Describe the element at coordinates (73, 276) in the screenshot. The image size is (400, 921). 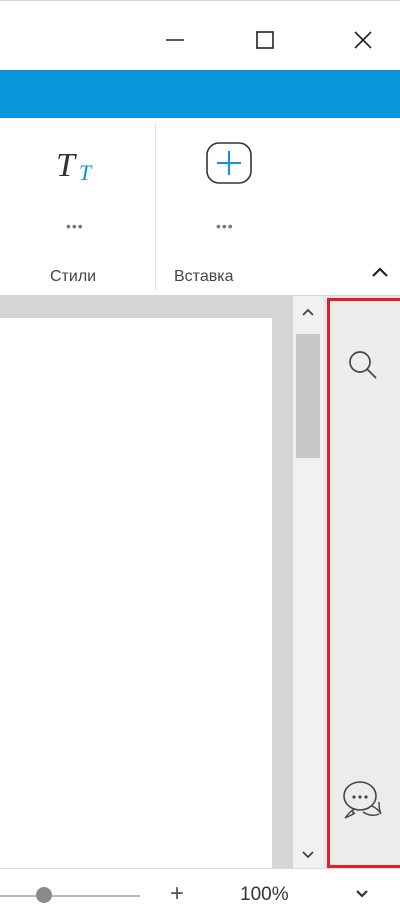
I see `styles-group-label: Стили` at that location.